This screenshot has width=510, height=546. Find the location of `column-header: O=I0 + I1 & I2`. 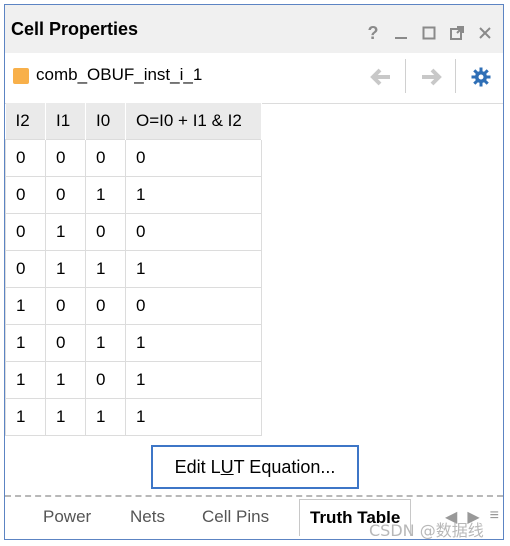

column-header: O=I0 + I1 & I2 is located at coordinates (193, 121).